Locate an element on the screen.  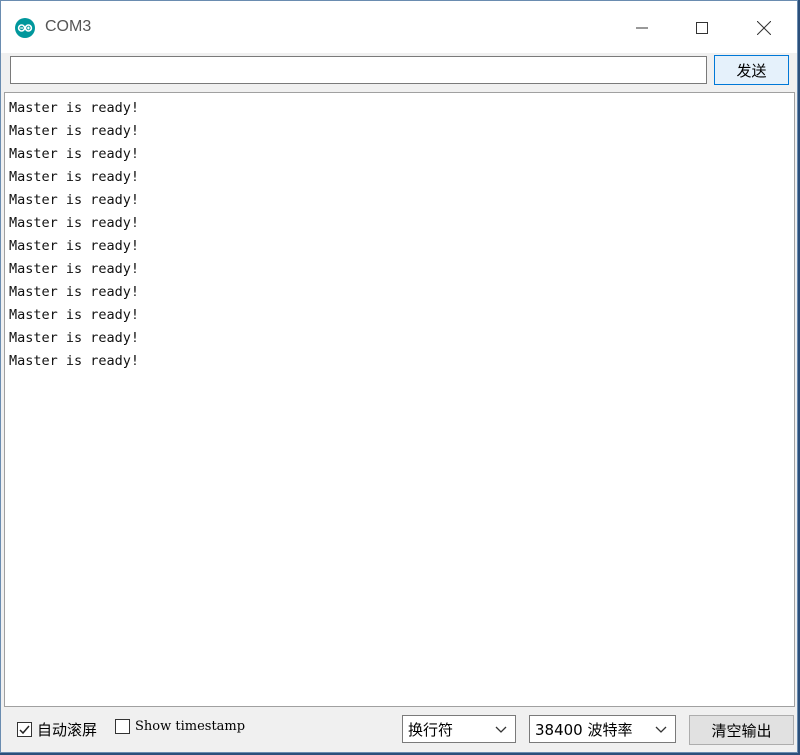
minimize-button is located at coordinates (642, 28).